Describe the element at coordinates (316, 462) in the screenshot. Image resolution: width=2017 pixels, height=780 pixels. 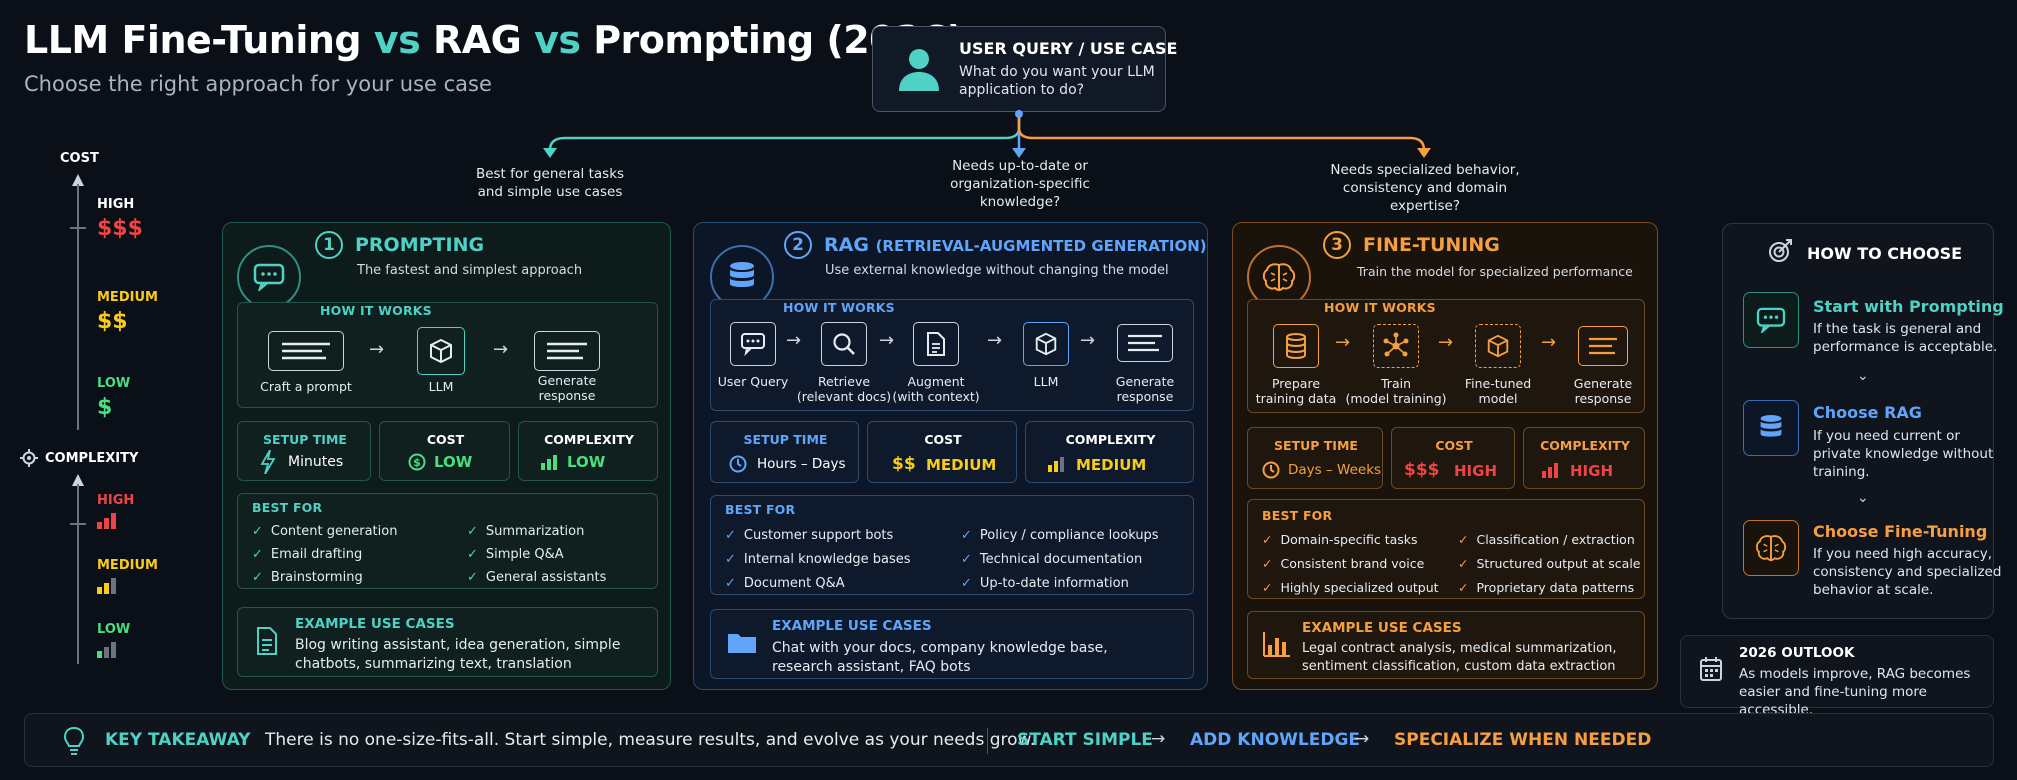
I see `prompting-setup-value: Minutes` at that location.